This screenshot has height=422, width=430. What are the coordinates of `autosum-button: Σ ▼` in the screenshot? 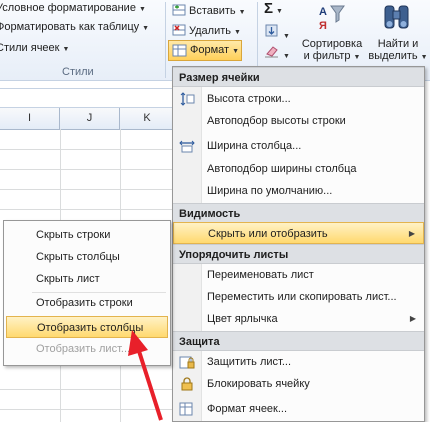 It's located at (273, 8).